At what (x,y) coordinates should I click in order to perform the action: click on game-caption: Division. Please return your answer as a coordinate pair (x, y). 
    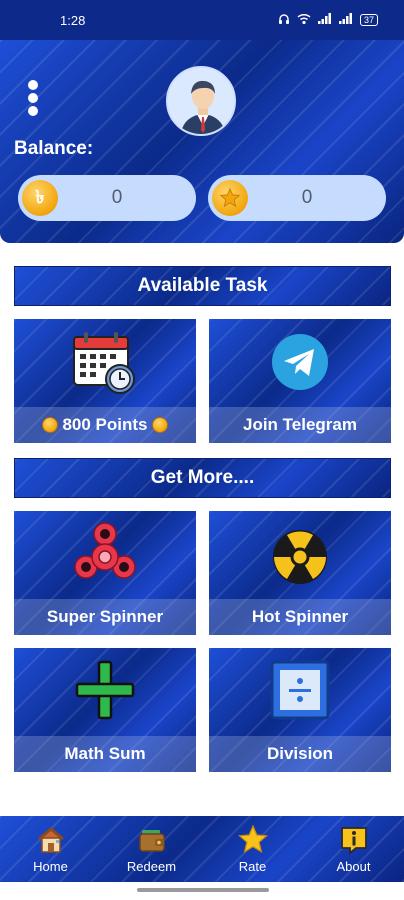
    Looking at the image, I should click on (300, 754).